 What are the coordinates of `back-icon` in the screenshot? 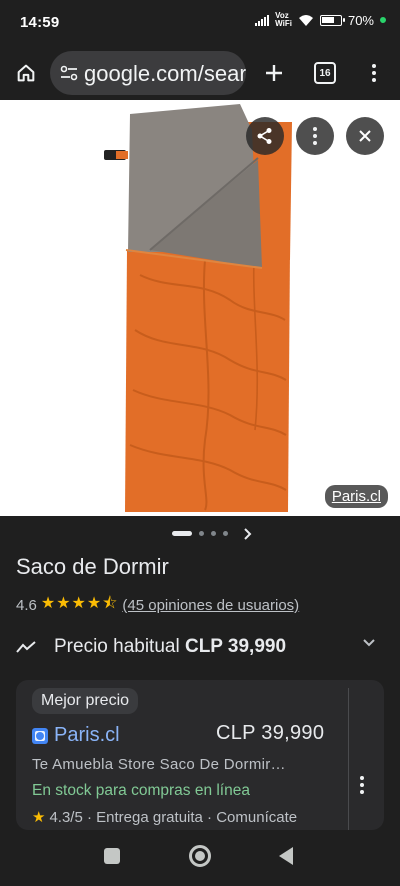 It's located at (286, 856).